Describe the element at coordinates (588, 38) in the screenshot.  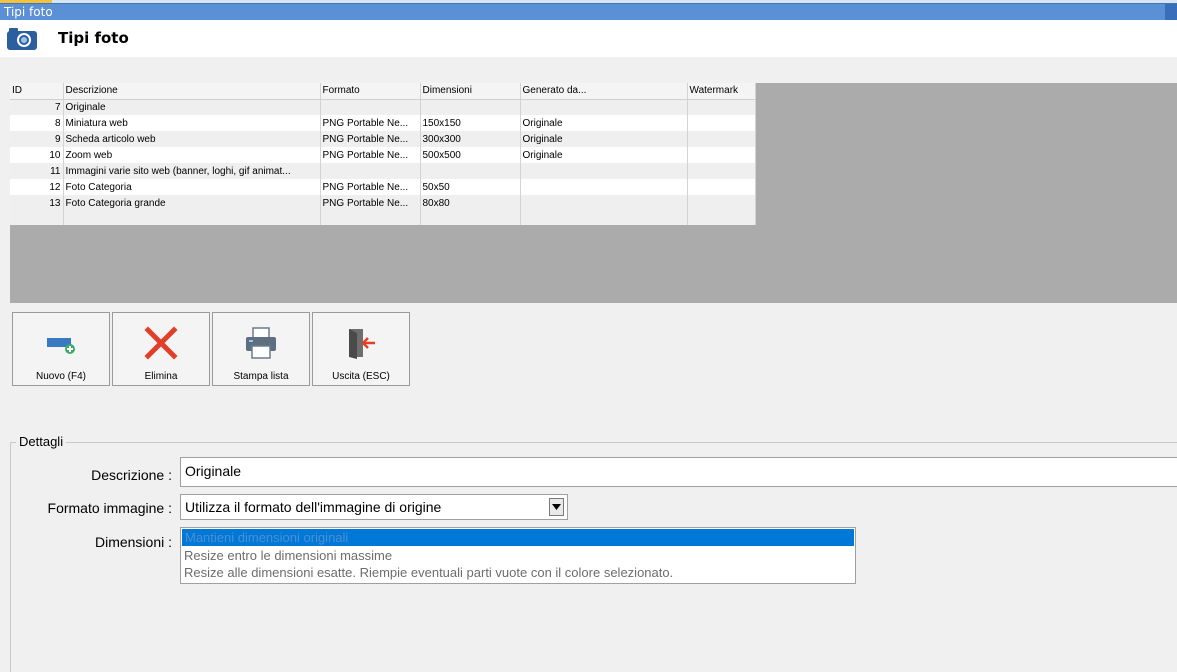
I see `page-header: Tipi foto` at that location.